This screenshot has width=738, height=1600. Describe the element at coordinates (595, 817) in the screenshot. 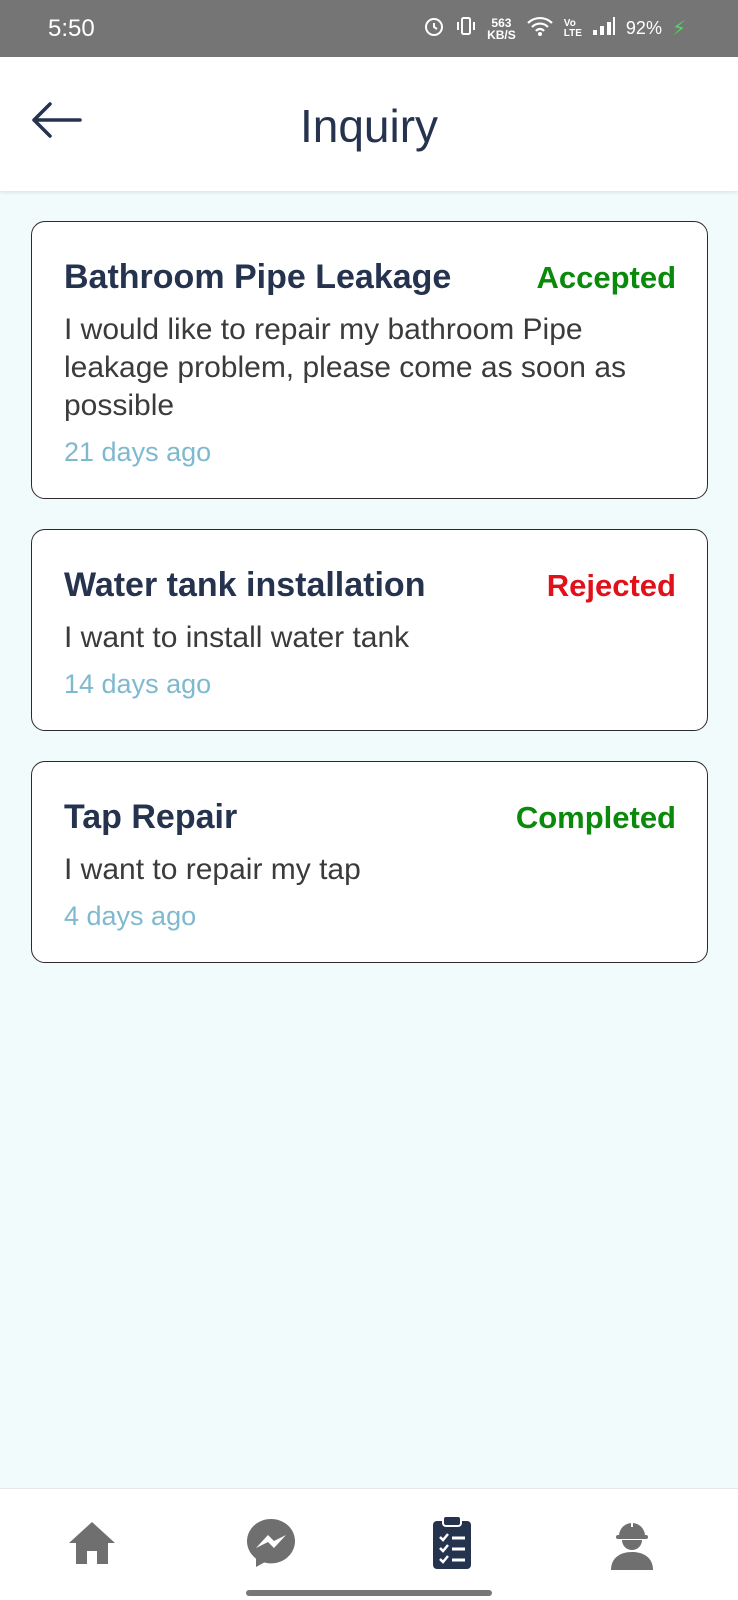

I see `inquiry-status: Completed` at that location.